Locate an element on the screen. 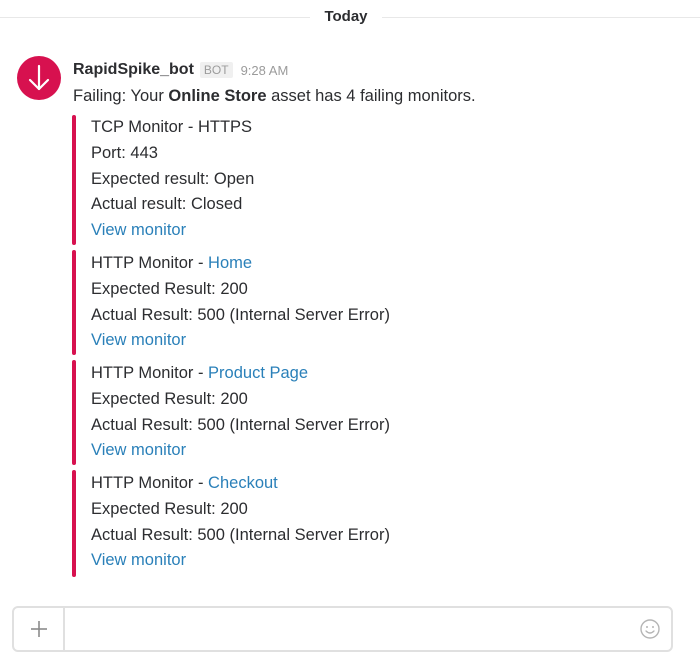  attachment-title: TCP Monitor - HTTPS is located at coordinates (172, 128).